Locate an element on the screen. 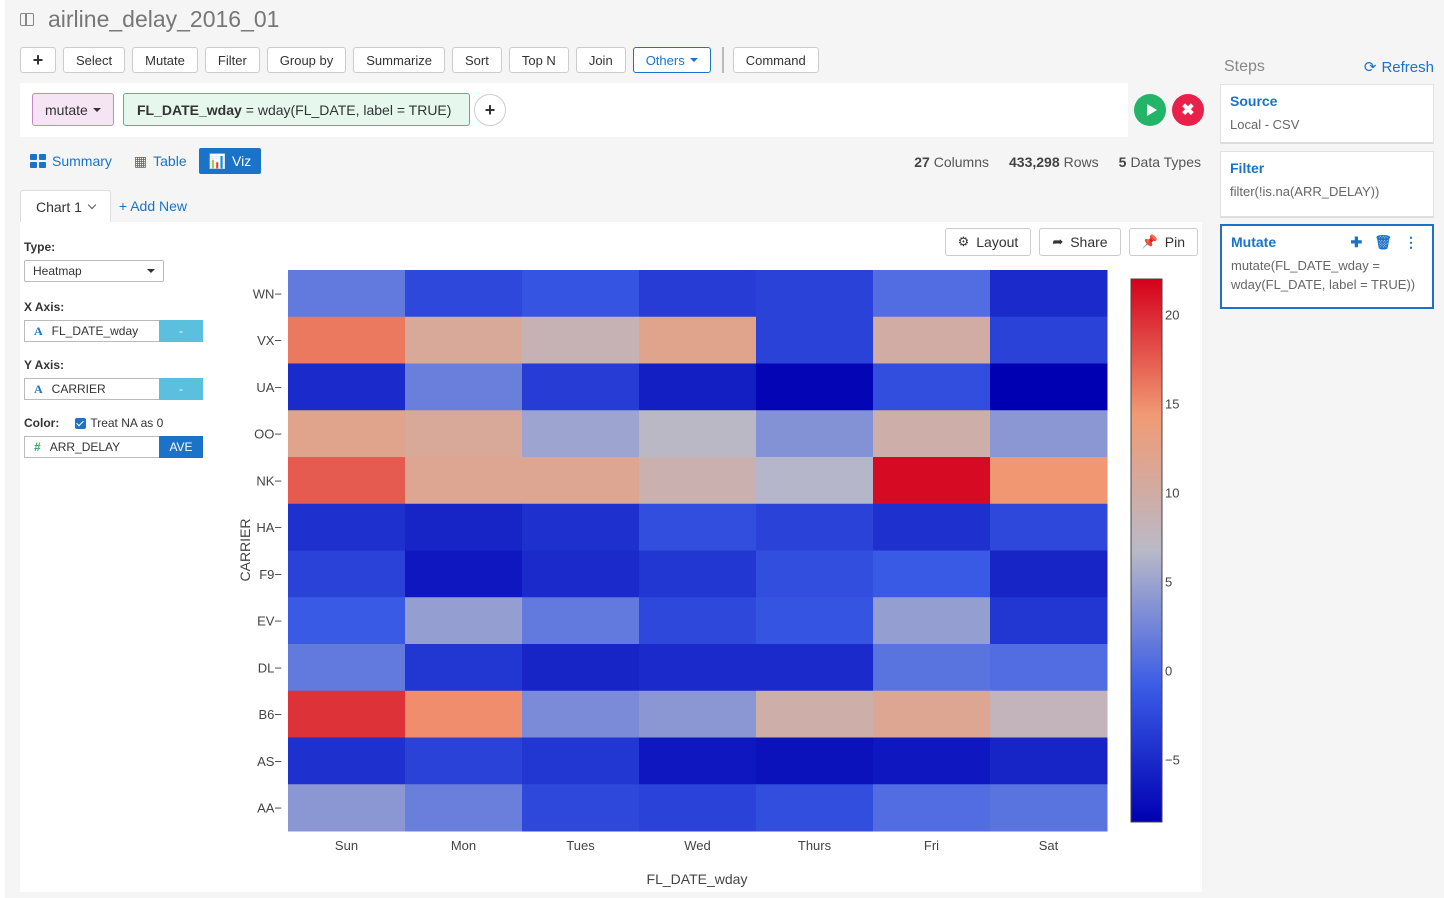 The image size is (1444, 898). trash-icon: 🗑 is located at coordinates (1383, 242).